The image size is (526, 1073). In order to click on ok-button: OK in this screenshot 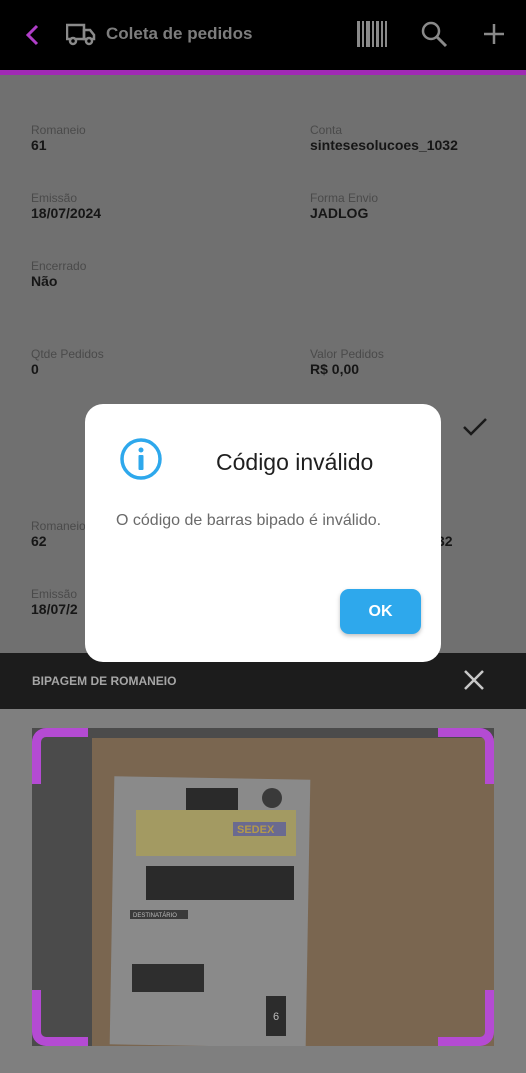, I will do `click(380, 611)`.